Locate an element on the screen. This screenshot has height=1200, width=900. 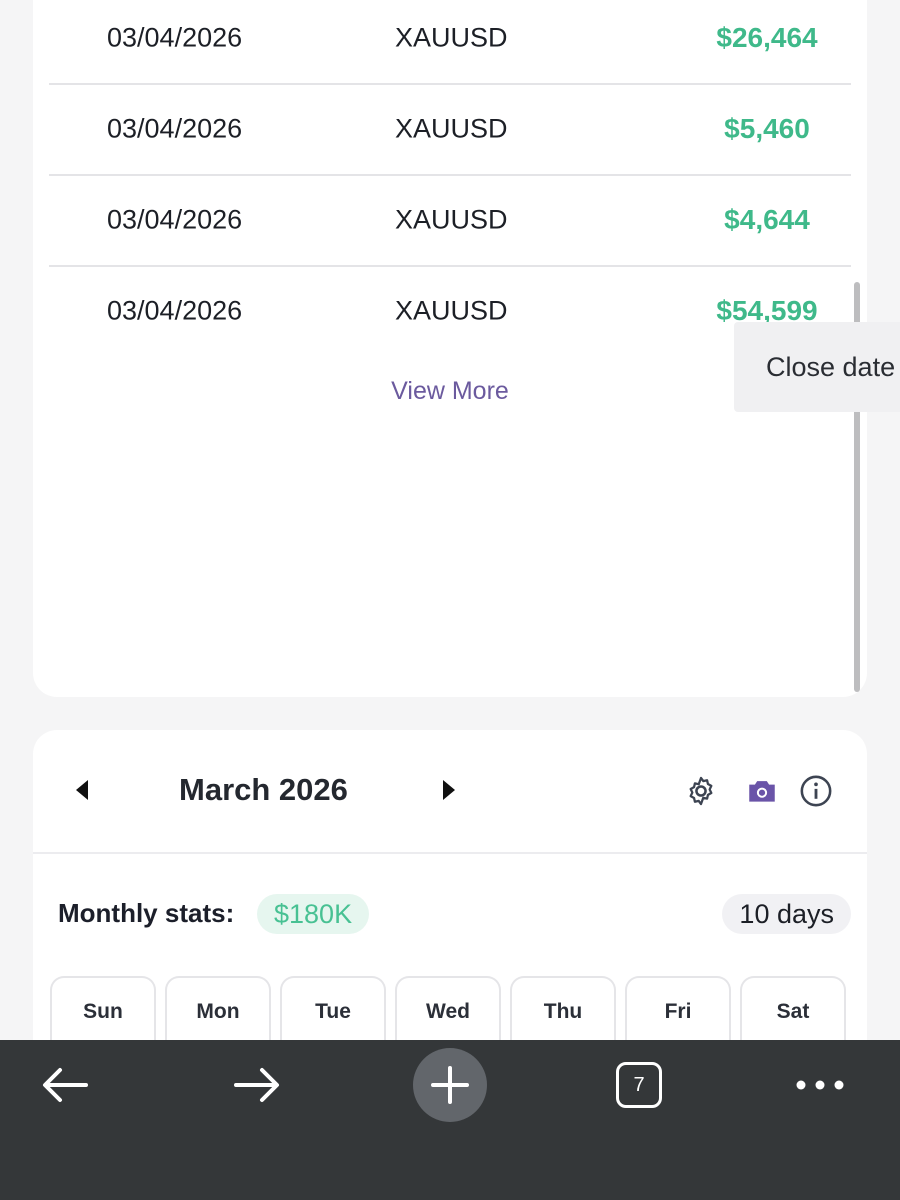
forward-arrow-icon is located at coordinates (257, 1085).